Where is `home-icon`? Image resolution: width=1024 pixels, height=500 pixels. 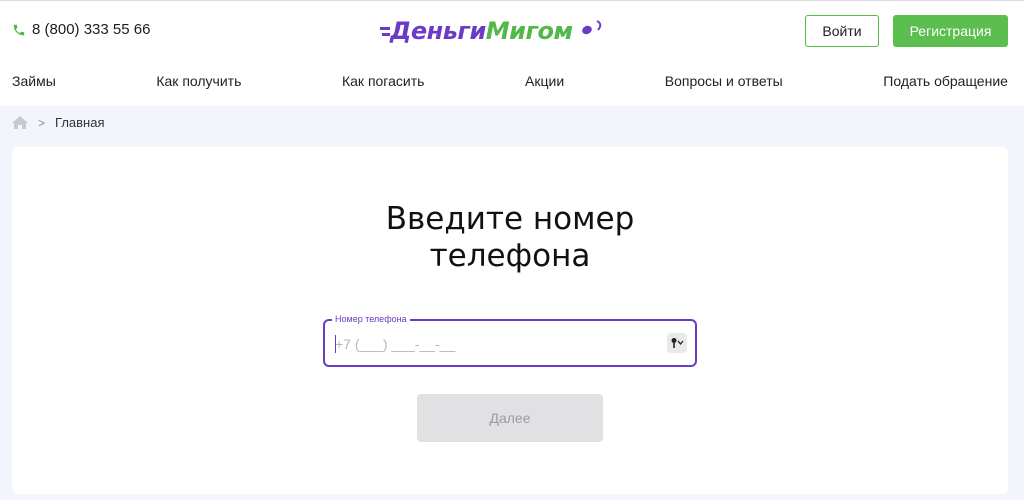
home-icon is located at coordinates (20, 122).